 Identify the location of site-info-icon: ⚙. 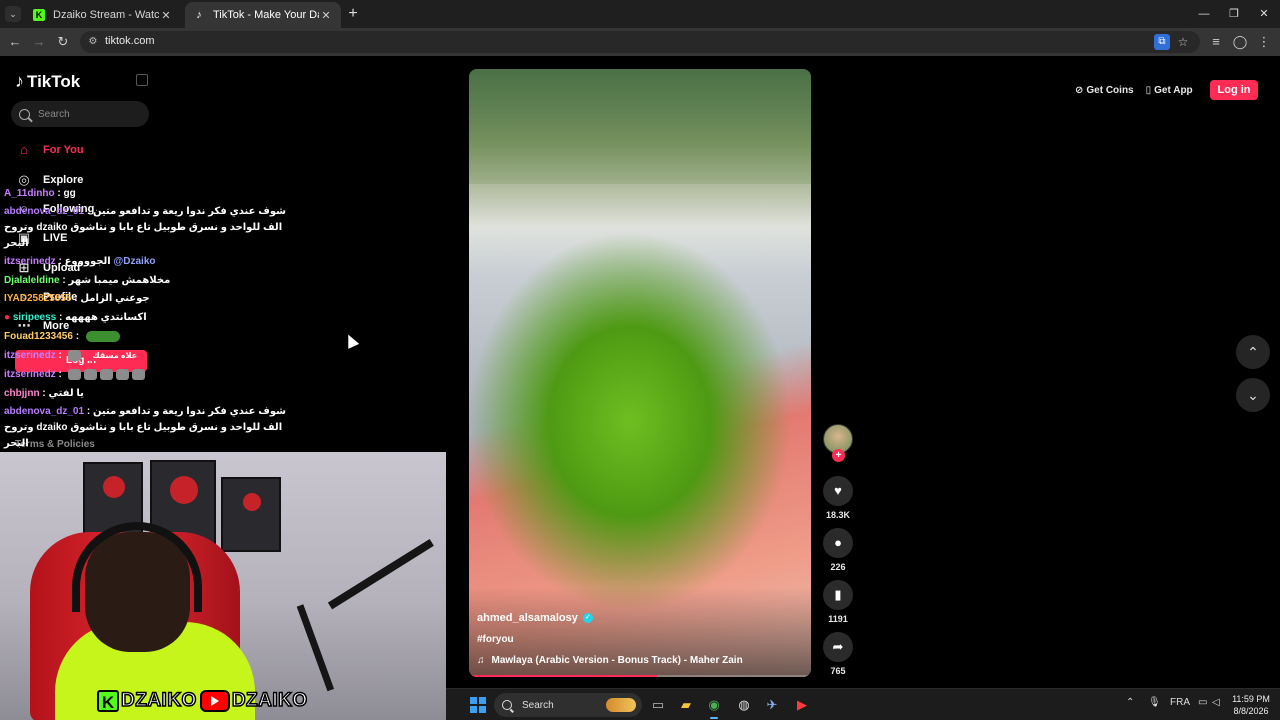
(93, 42).